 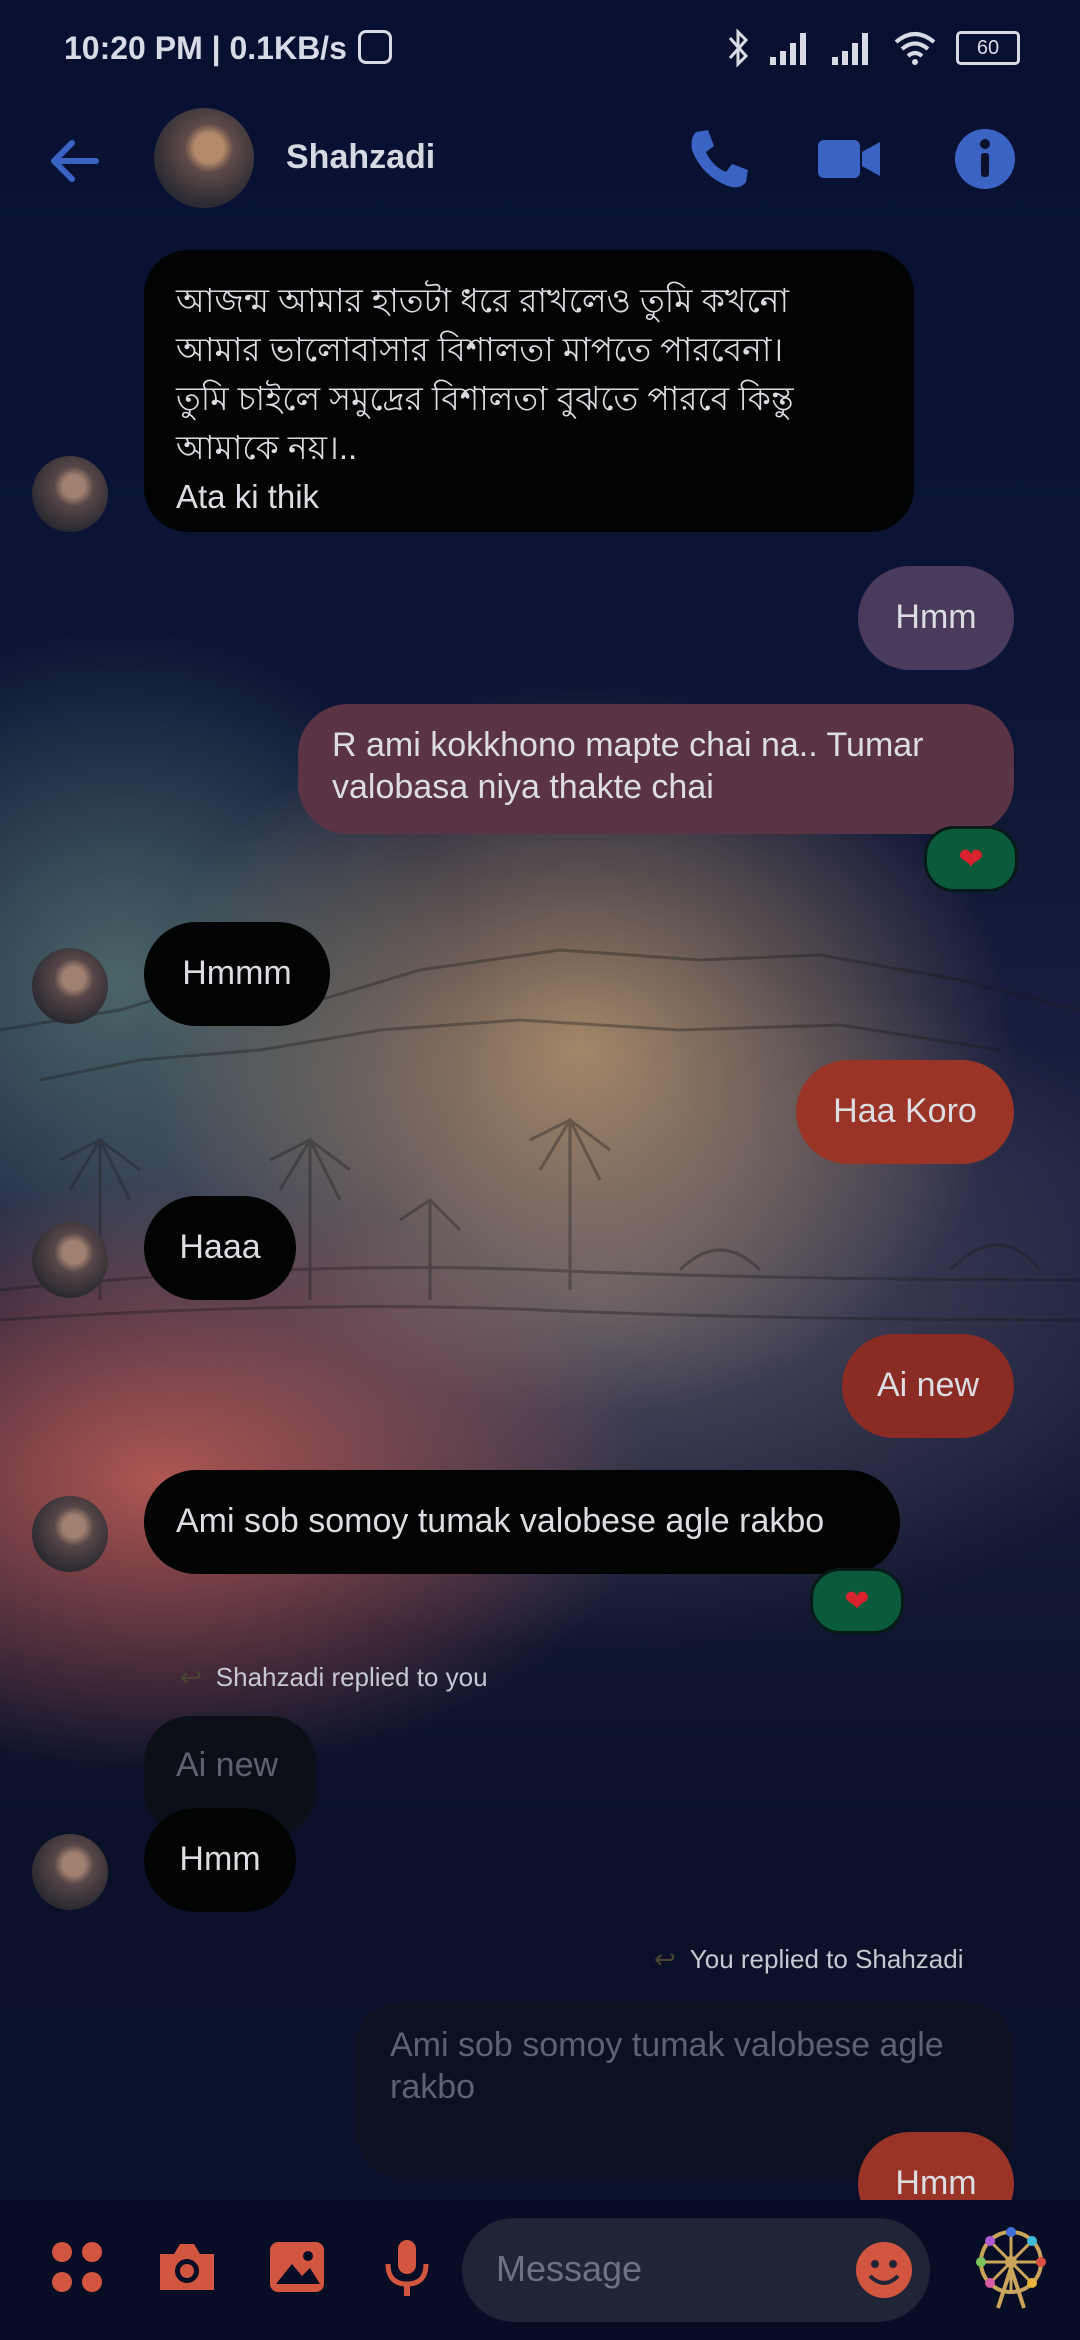 I want to click on reply-indicator: ↩ Shahzadi replied to you, so click(x=334, y=1677).